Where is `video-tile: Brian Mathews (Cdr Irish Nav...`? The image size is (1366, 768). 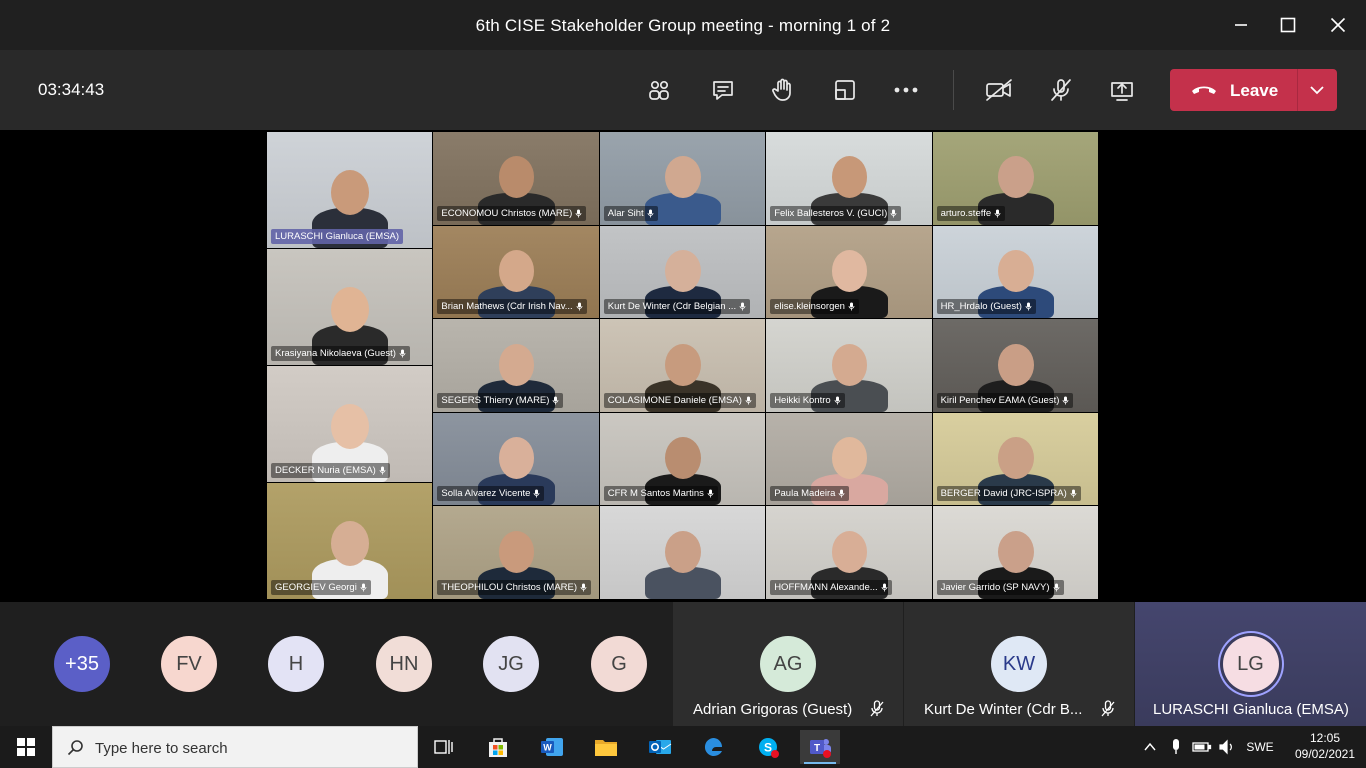
video-tile: Brian Mathews (Cdr Irish Nav... is located at coordinates (516, 272).